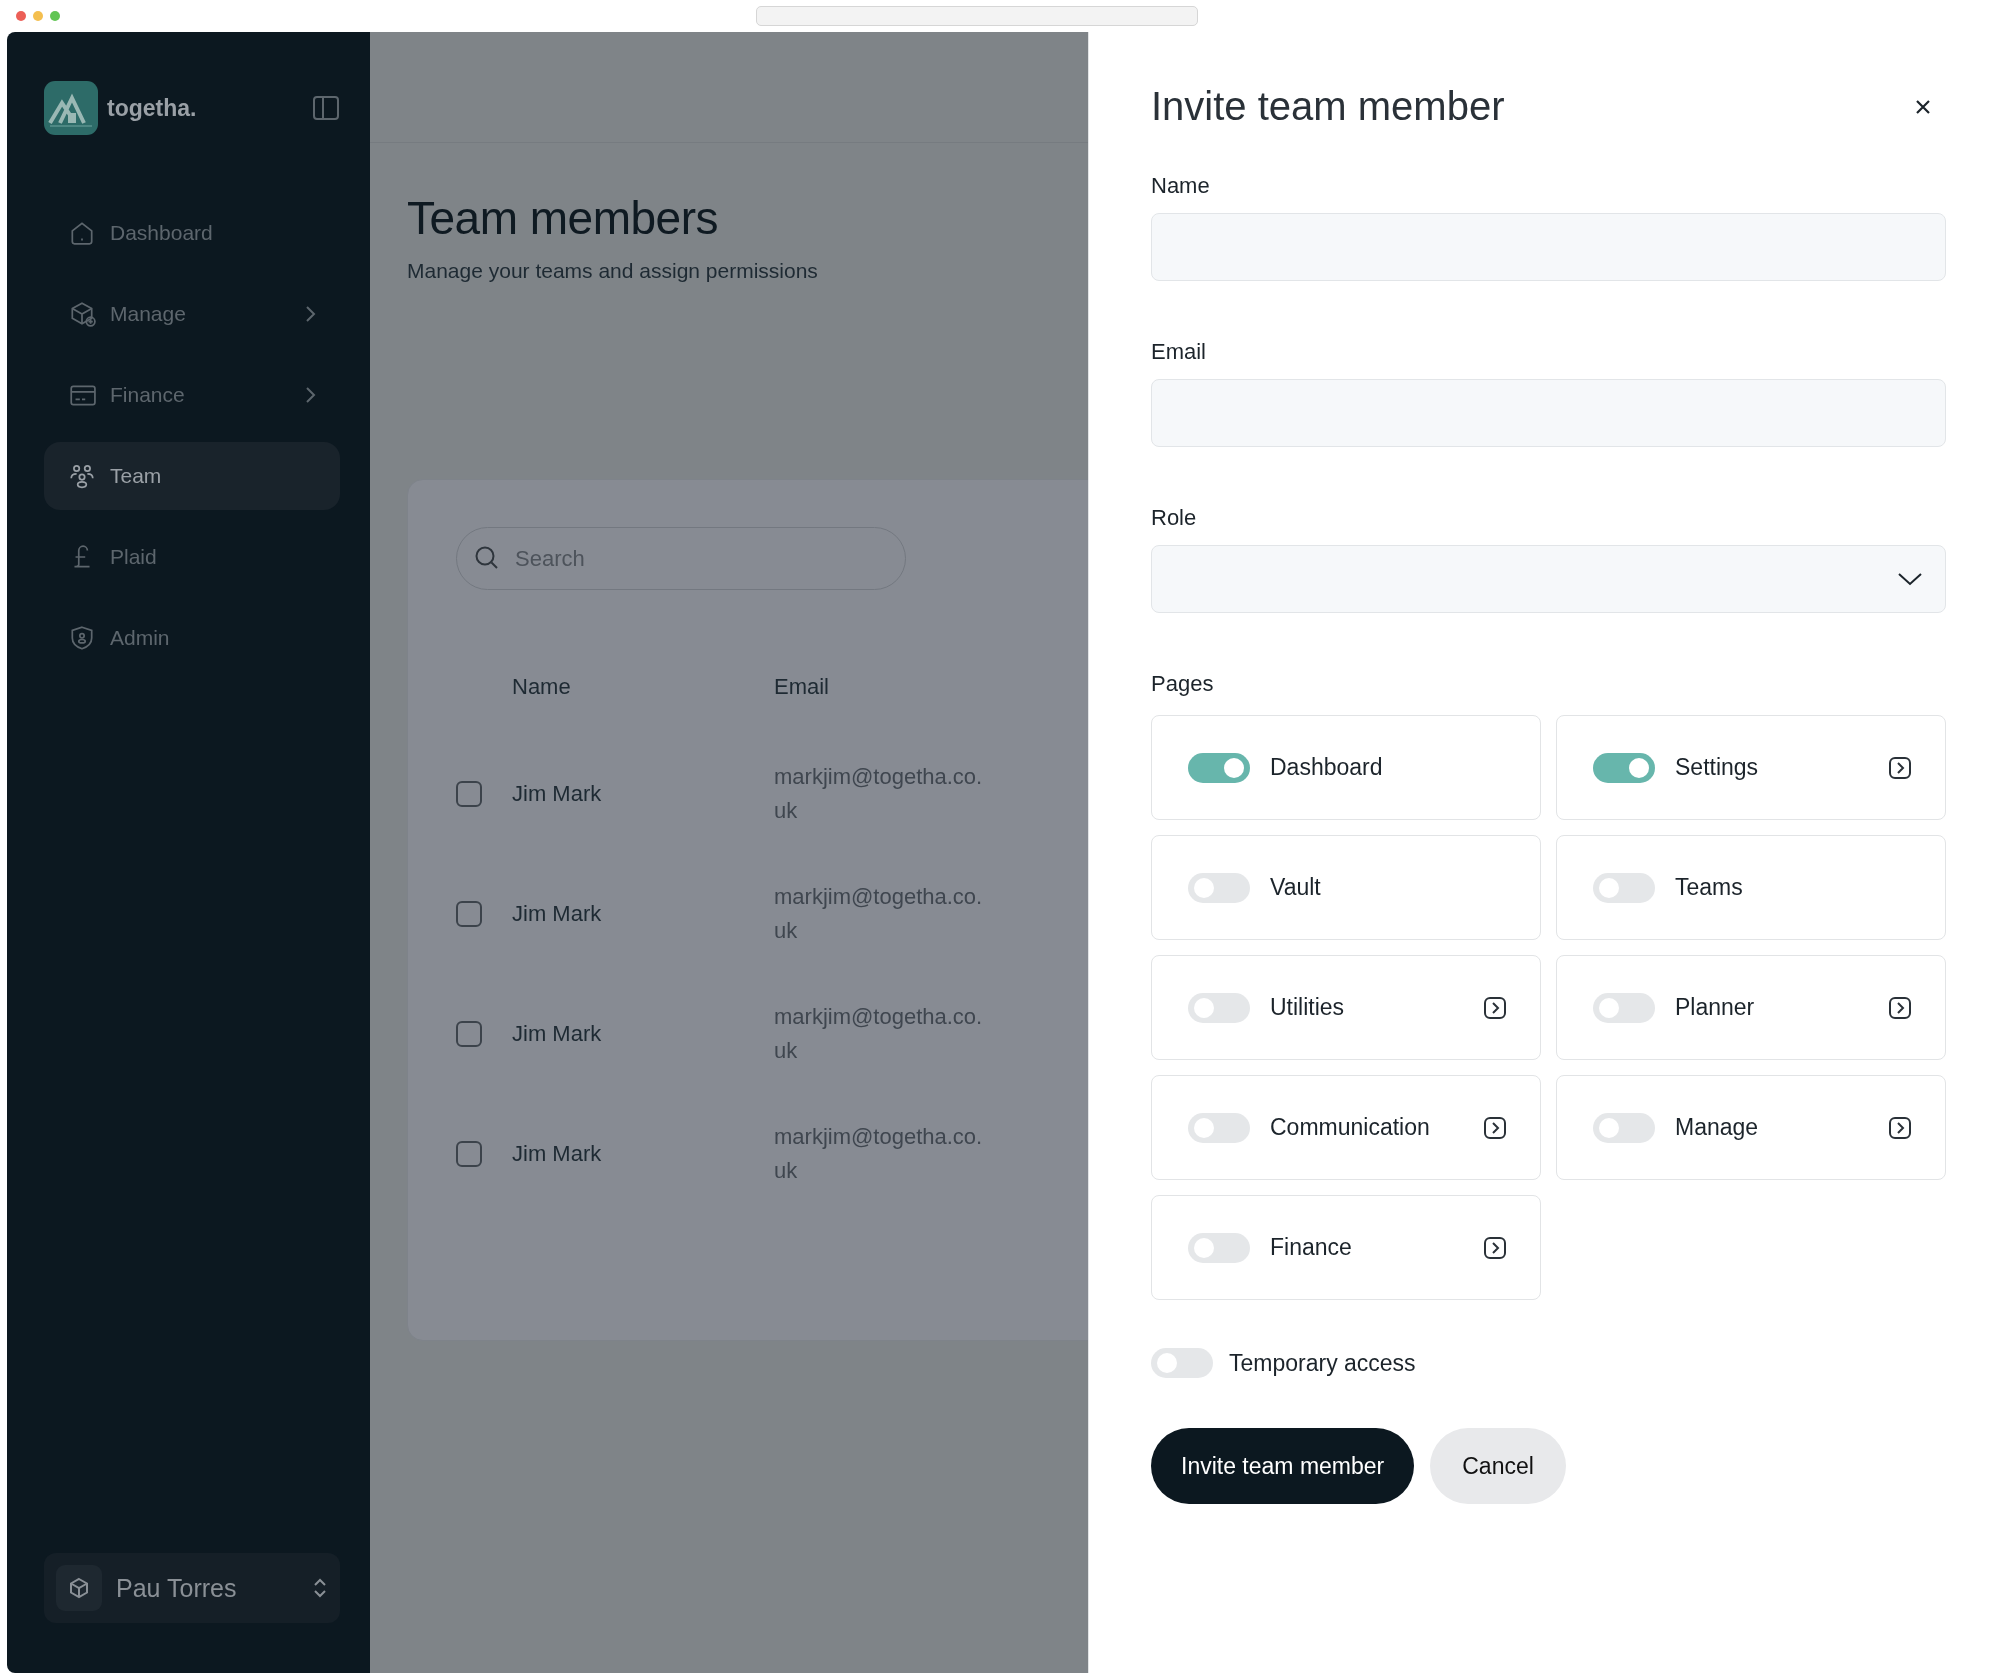  Describe the element at coordinates (71, 108) in the screenshot. I see `logo-icon` at that location.